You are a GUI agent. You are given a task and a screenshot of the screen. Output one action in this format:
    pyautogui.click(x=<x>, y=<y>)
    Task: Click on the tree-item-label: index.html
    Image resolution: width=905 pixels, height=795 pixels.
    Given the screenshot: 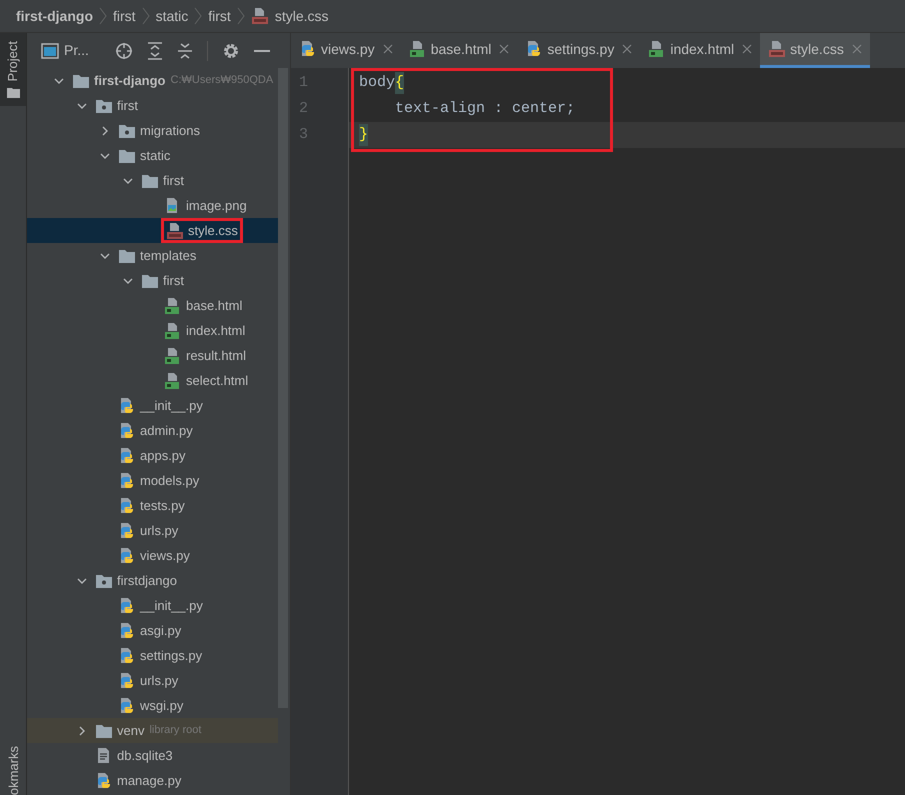 What is the action you would take?
    pyautogui.click(x=216, y=331)
    